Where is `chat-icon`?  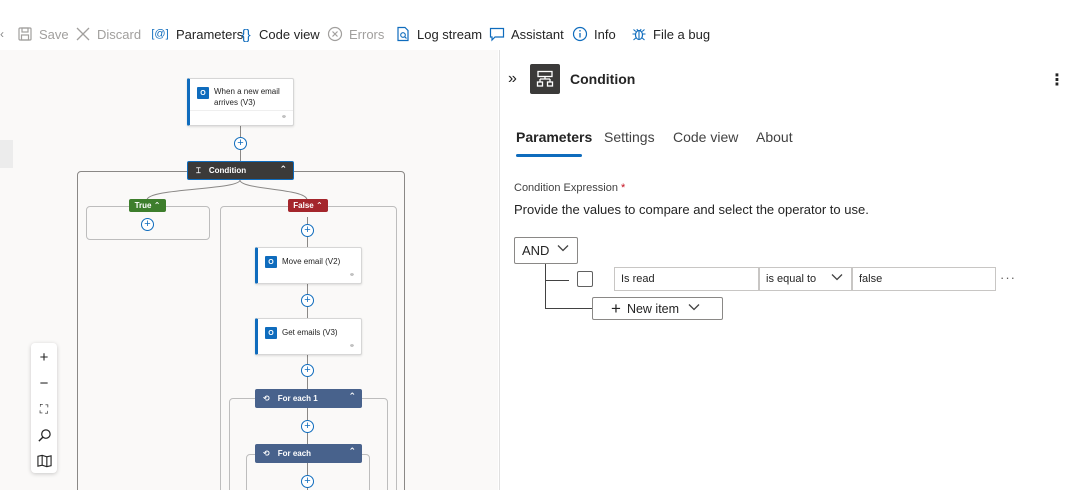
chat-icon is located at coordinates (497, 34).